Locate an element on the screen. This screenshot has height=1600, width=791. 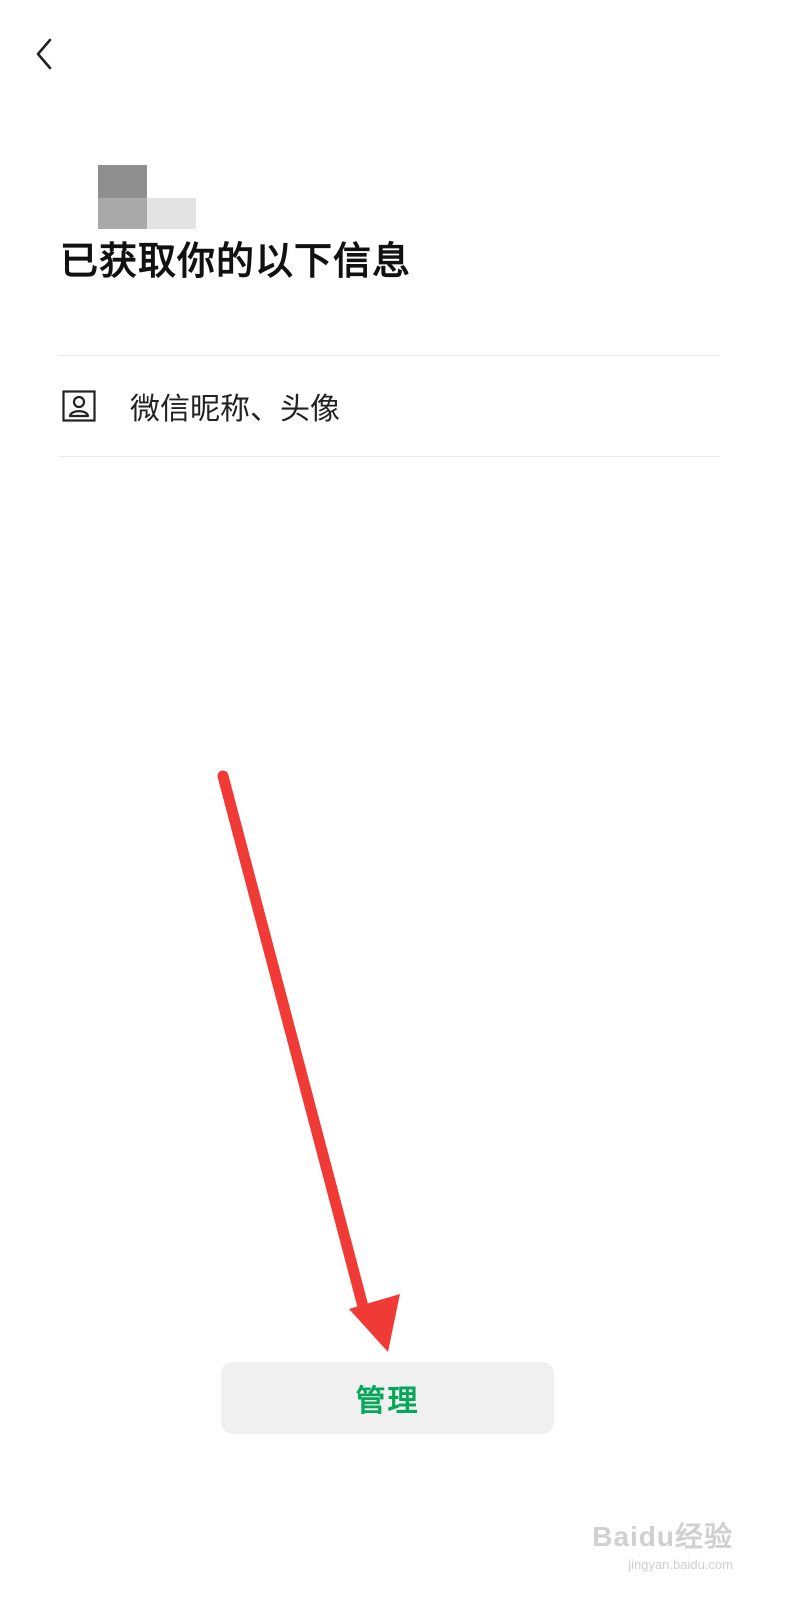
divider is located at coordinates (389, 456).